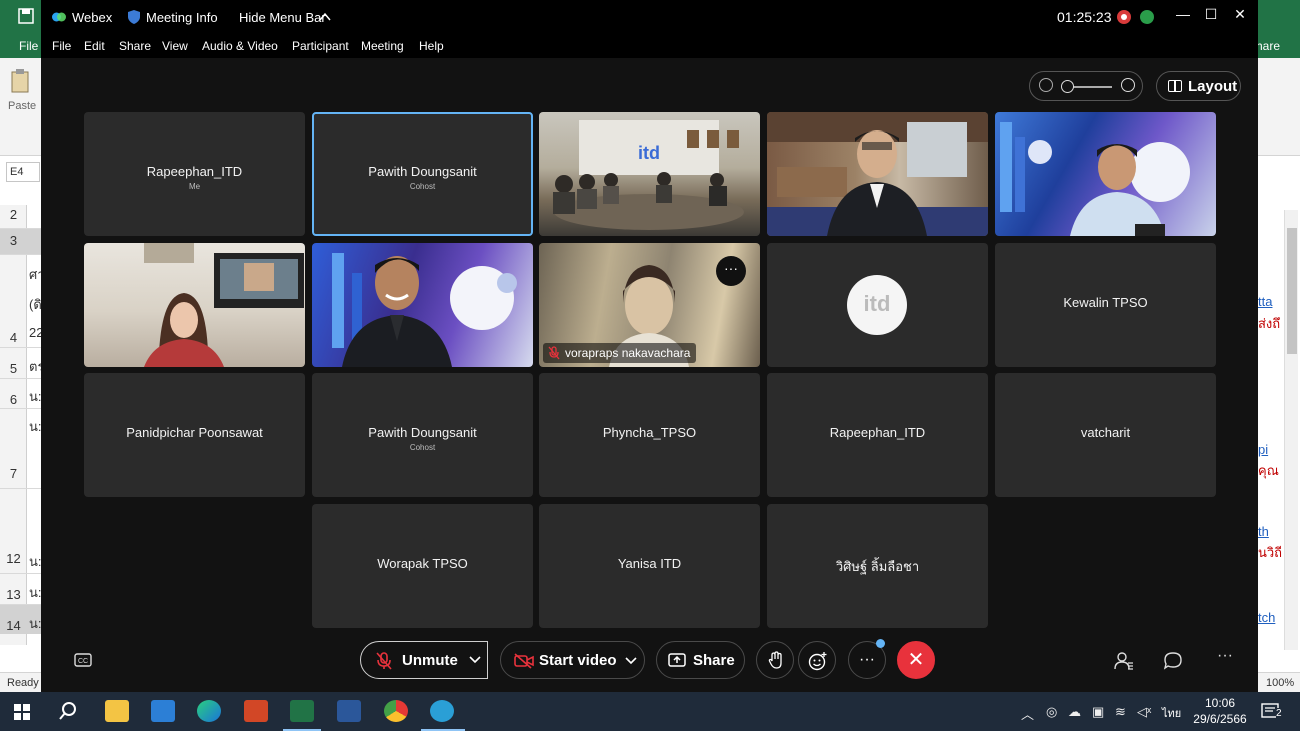 This screenshot has width=1300, height=731. I want to click on excel-tab-share: hare, so click(1268, 46).